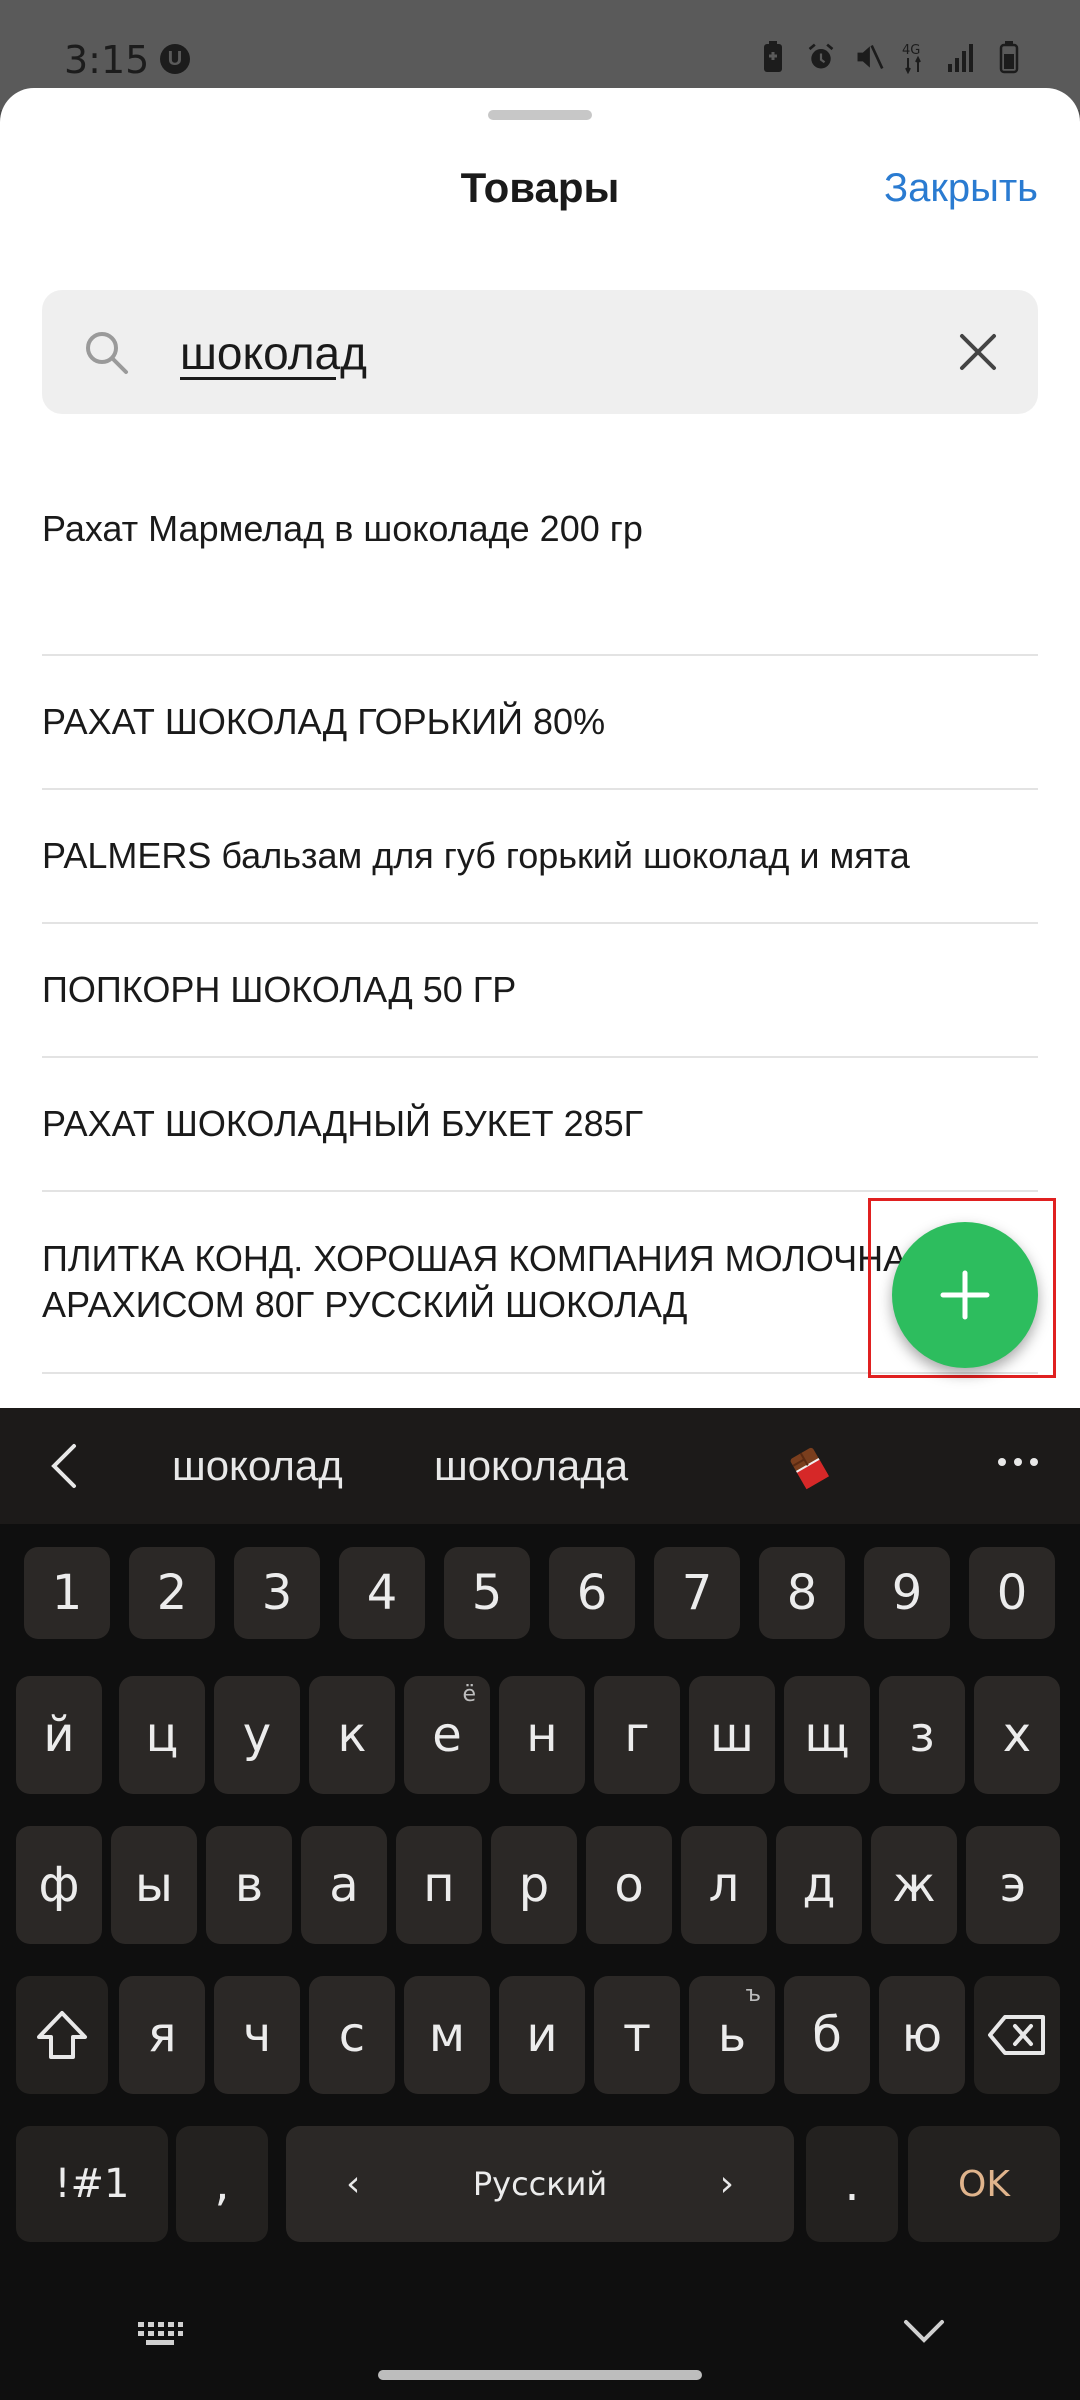 The width and height of the screenshot is (1080, 2400). Describe the element at coordinates (439, 1885) in the screenshot. I see `key-п: п` at that location.